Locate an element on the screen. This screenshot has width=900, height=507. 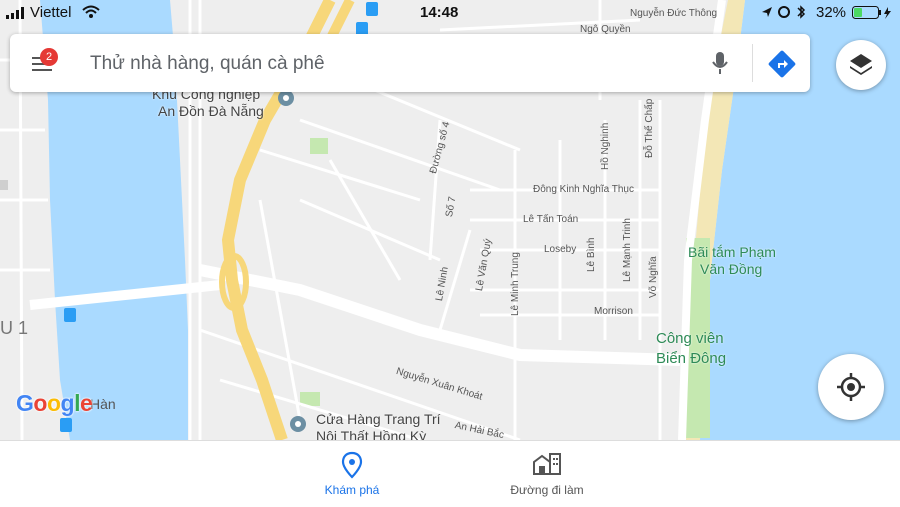
tab-commute-label: Đường đi làm is located at coordinates (547, 490).